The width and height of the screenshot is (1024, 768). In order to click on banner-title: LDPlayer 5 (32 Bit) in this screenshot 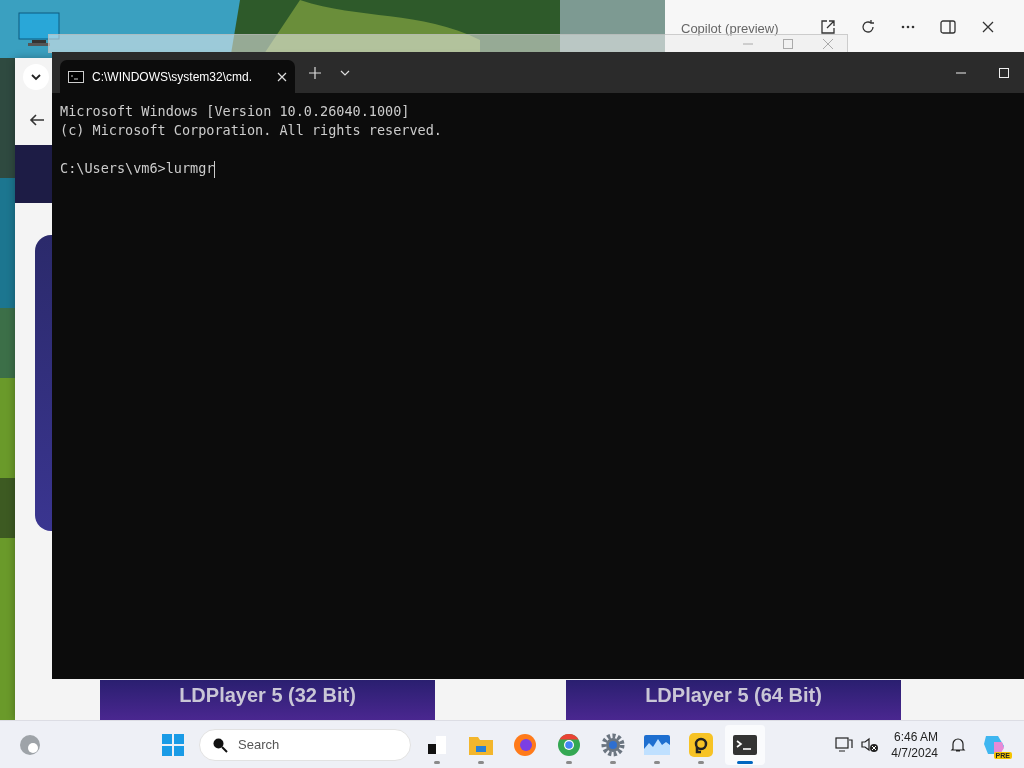, I will do `click(267, 695)`.